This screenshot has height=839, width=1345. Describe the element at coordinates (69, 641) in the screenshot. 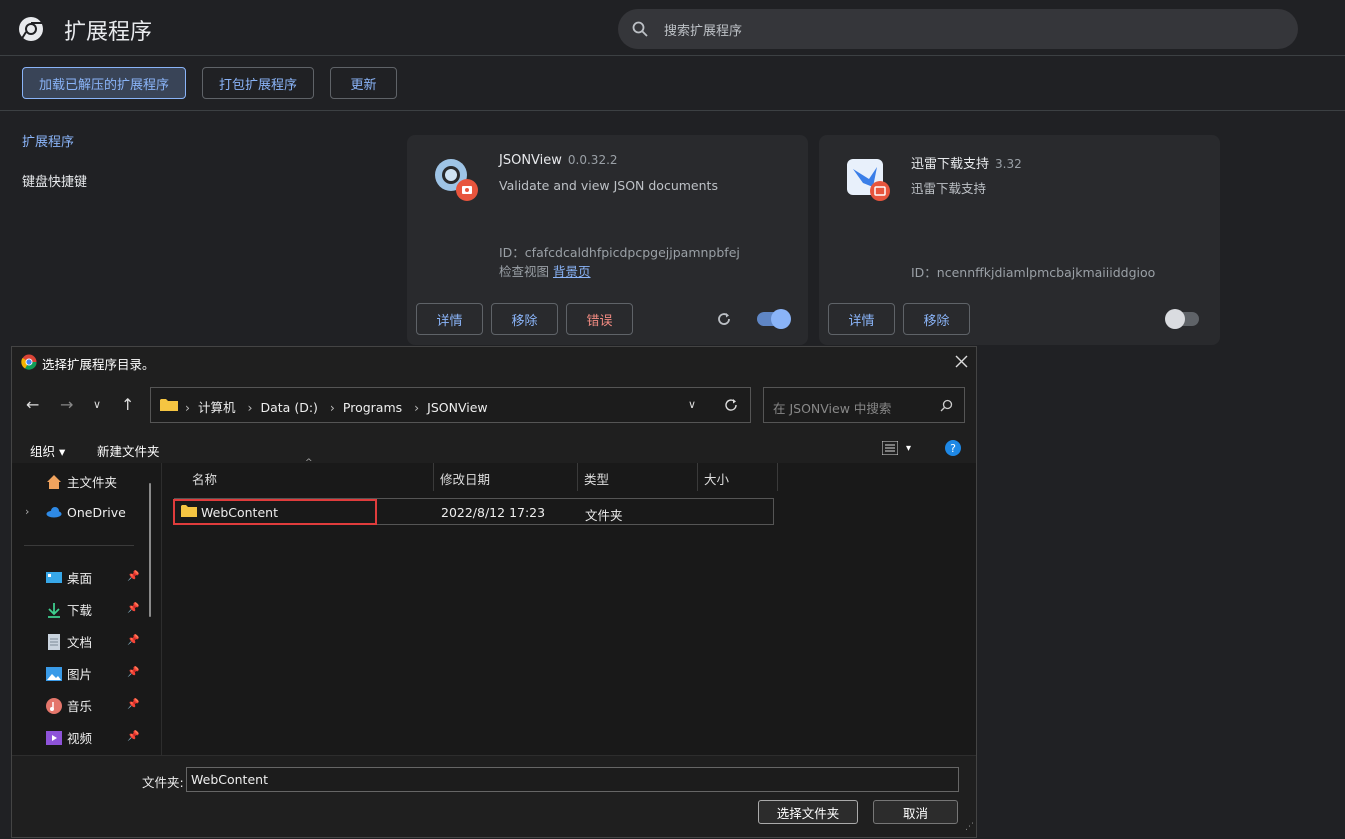

I see `nav-item-documents: 文档` at that location.